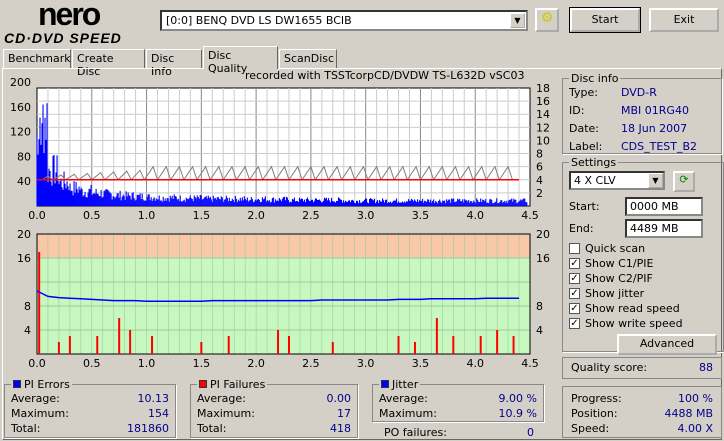 This screenshot has width=724, height=441. What do you see at coordinates (595, 180) in the screenshot?
I see `speed-value: 4 X CLV` at bounding box center [595, 180].